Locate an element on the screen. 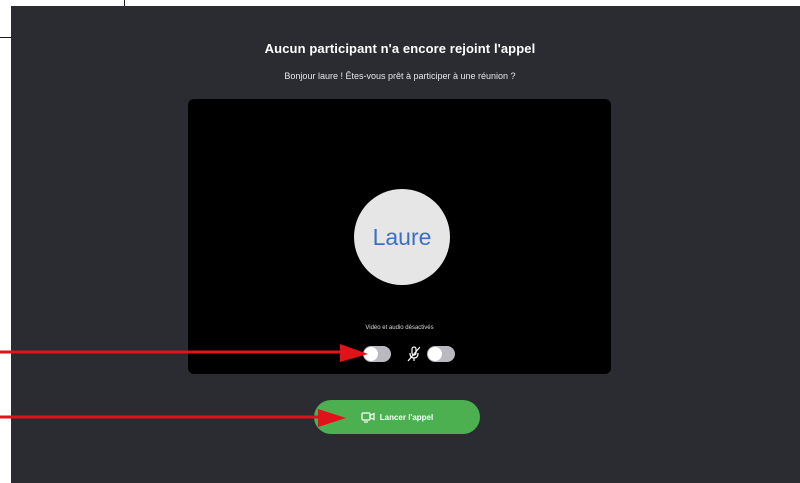  microphone-toggle is located at coordinates (441, 354).